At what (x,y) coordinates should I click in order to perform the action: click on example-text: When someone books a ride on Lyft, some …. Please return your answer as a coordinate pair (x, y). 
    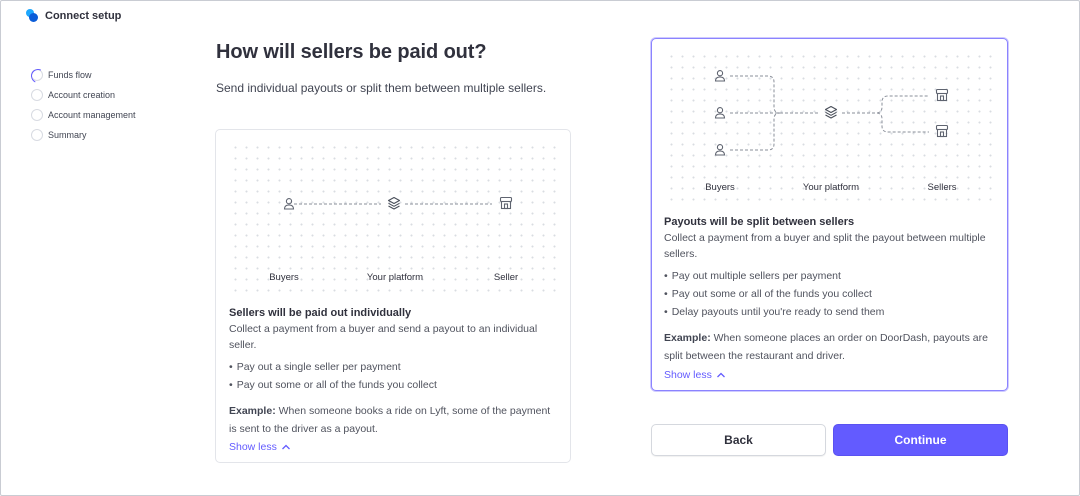
    Looking at the image, I should click on (390, 420).